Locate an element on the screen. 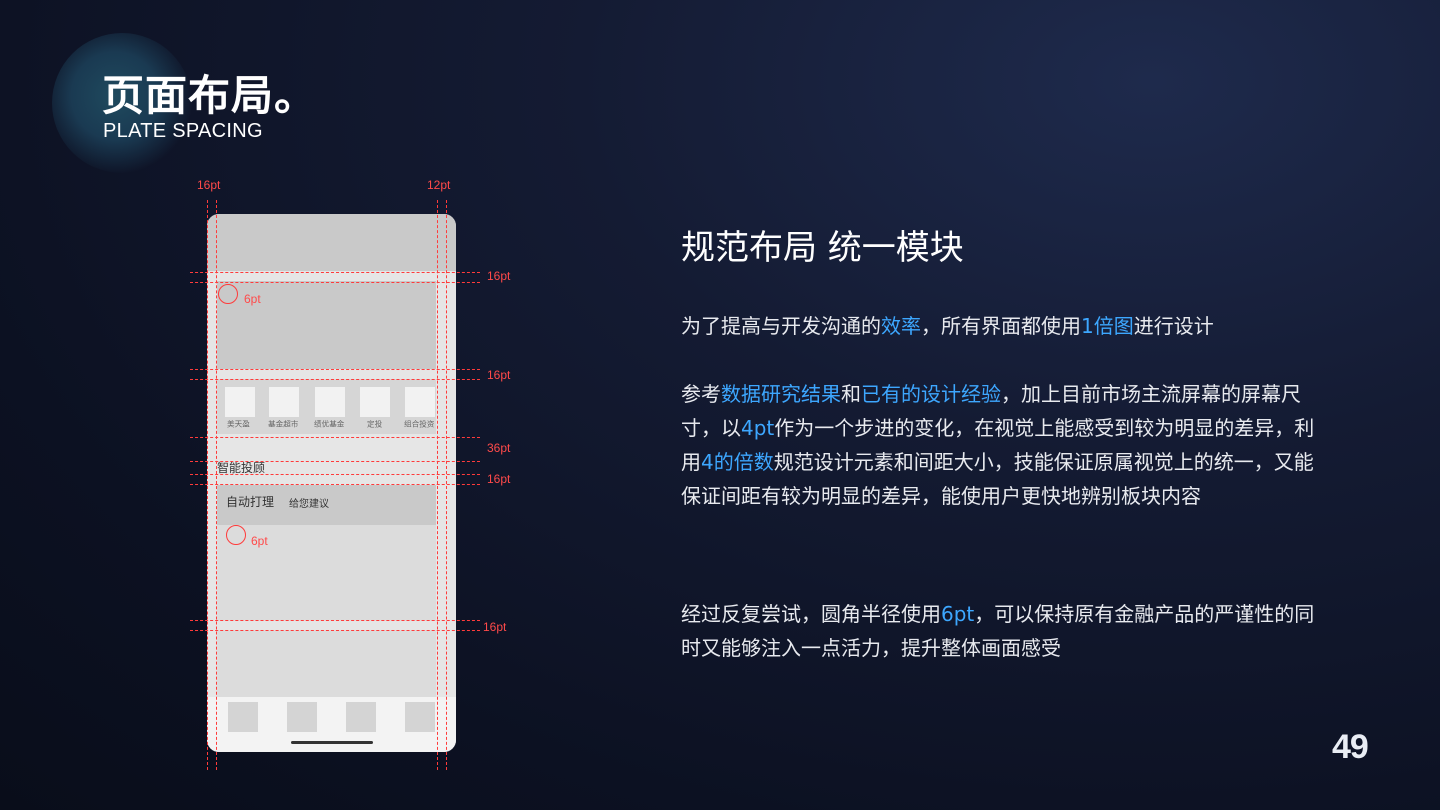  right-margin-label: 12pt is located at coordinates (439, 185).